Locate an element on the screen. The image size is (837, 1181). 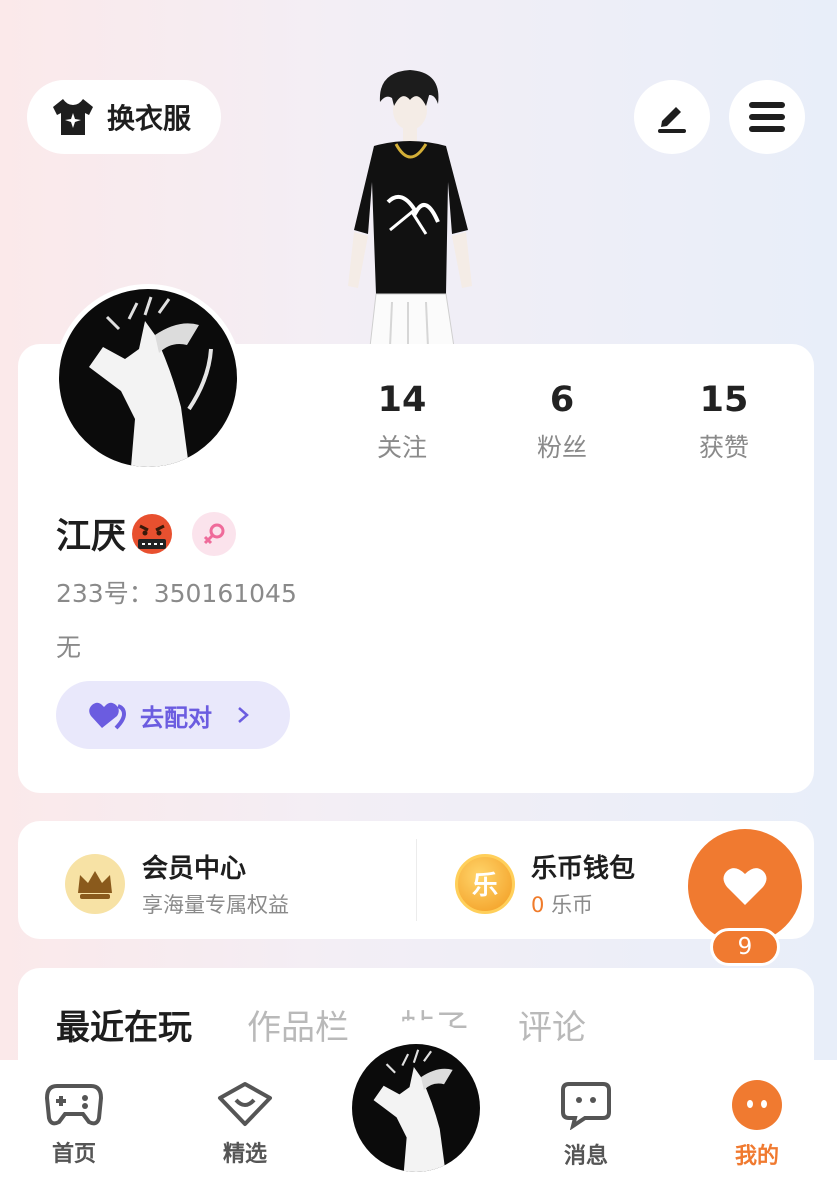
female-icon is located at coordinates (214, 533).